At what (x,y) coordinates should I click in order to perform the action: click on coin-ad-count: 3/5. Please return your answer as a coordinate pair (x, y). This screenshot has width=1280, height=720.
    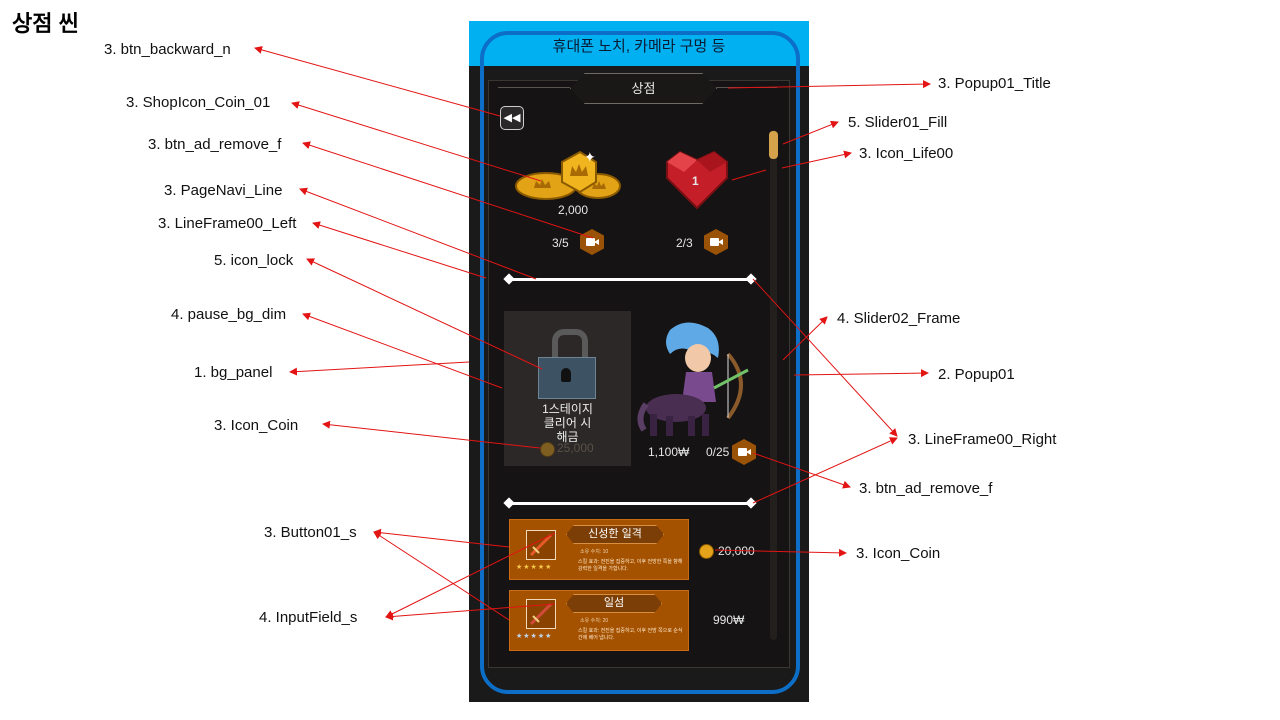
    Looking at the image, I should click on (560, 243).